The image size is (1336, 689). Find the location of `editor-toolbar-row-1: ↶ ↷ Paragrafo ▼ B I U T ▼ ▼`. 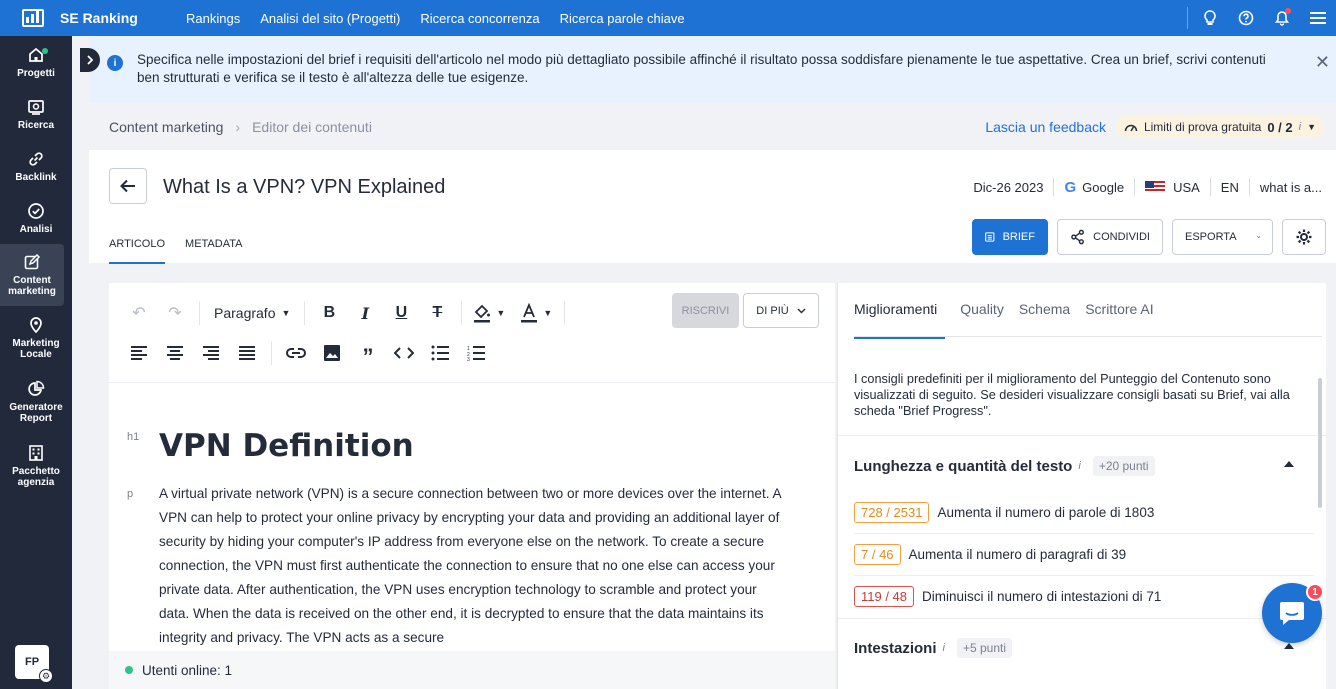

editor-toolbar-row-1: ↶ ↷ Paragrafo ▼ B I U T ▼ ▼ is located at coordinates (346, 313).